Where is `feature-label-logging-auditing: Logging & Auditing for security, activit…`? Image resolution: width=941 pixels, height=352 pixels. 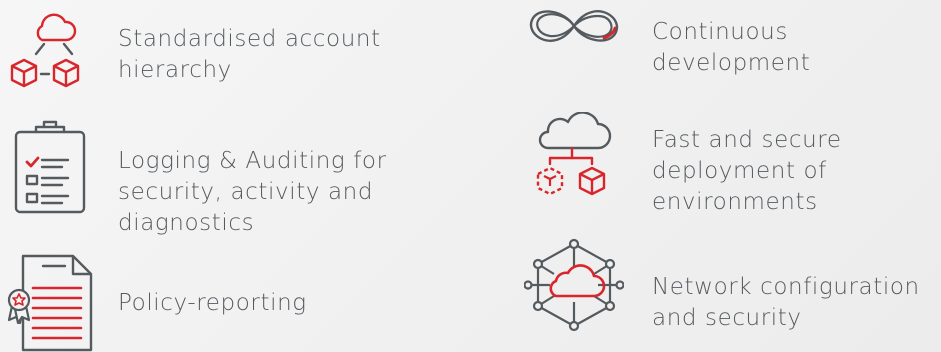 feature-label-logging-auditing: Logging & Auditing for security, activit… is located at coordinates (252, 192).